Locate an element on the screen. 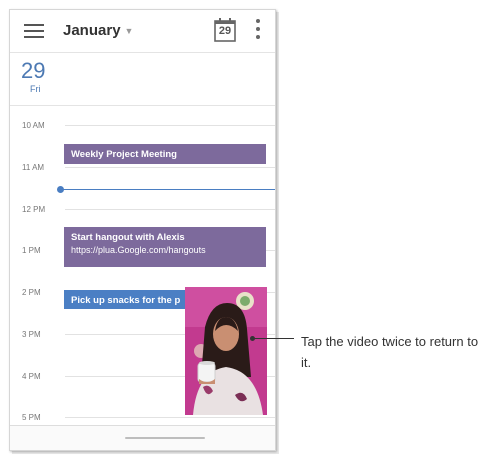  event-title: Start hangout with Alexis is located at coordinates (128, 237).